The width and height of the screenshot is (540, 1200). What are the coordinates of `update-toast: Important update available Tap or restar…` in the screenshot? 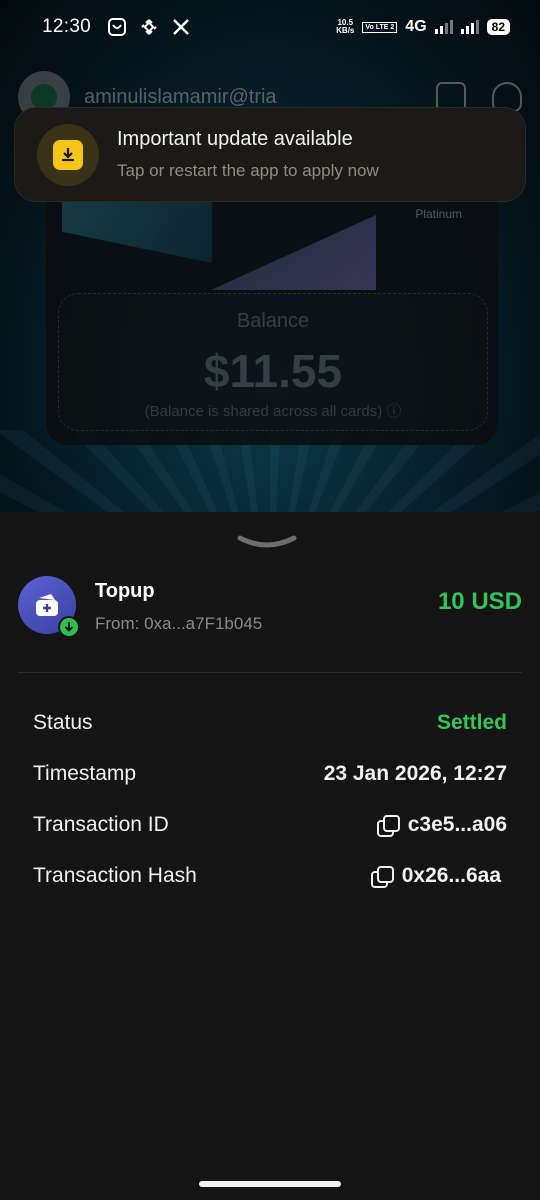 It's located at (270, 154).